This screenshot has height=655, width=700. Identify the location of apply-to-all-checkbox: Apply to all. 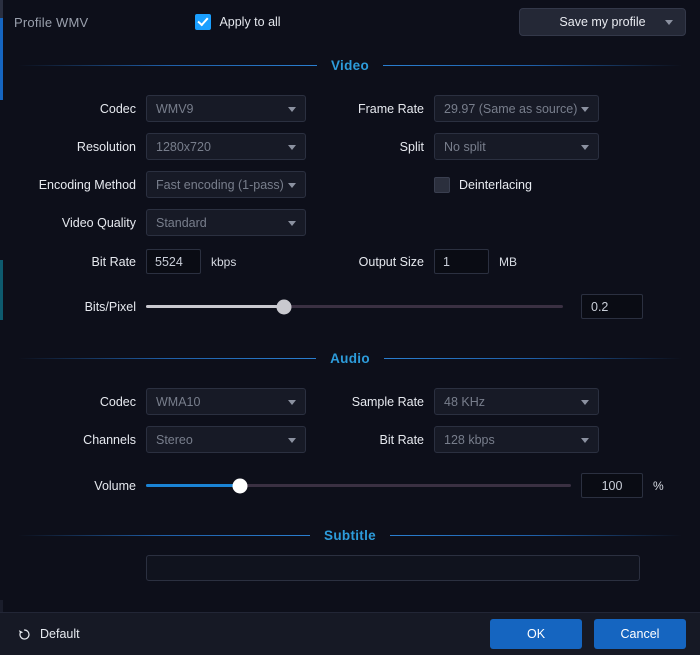
(238, 22).